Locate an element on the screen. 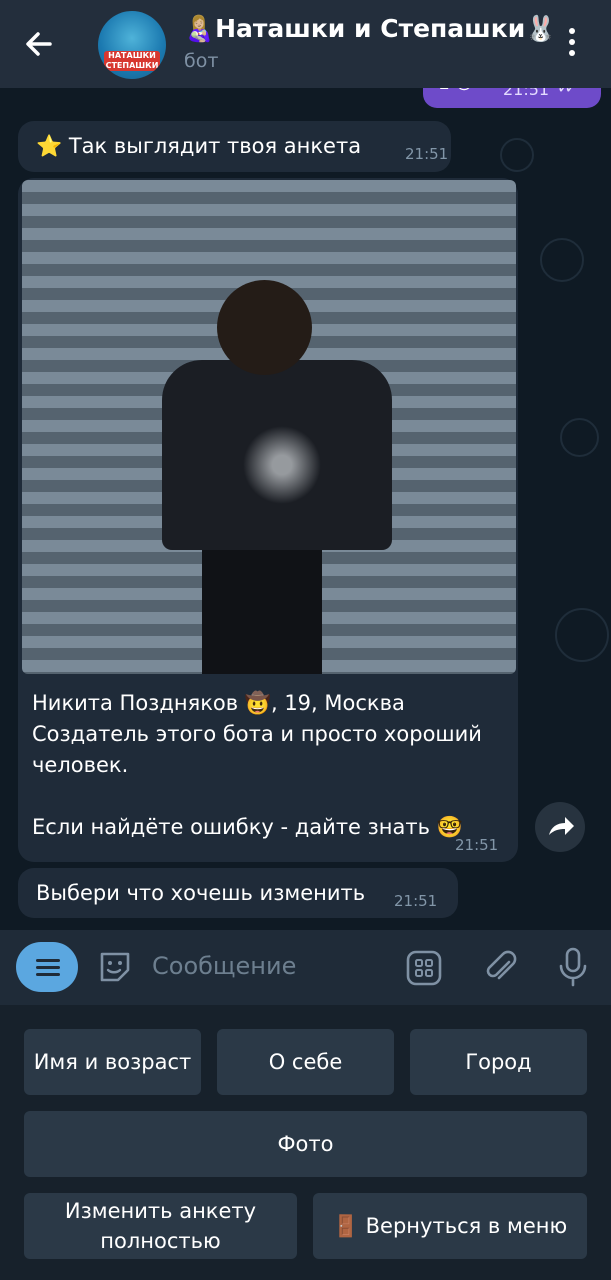 This screenshot has height=1280, width=611. more-options-icon is located at coordinates (572, 45).